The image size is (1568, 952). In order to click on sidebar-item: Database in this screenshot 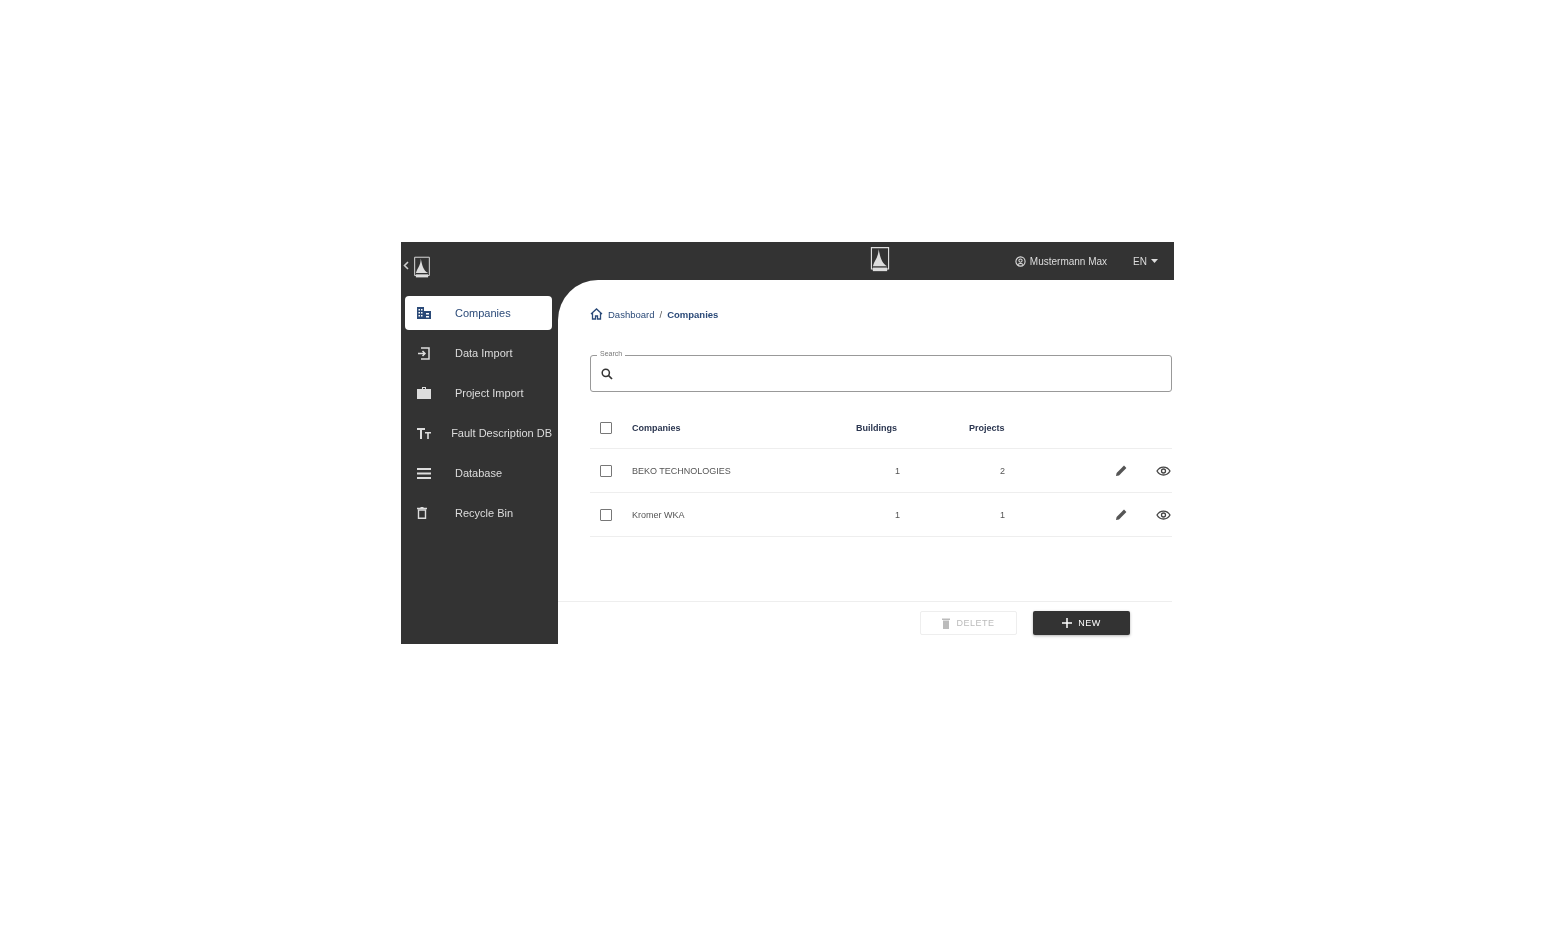, I will do `click(478, 473)`.